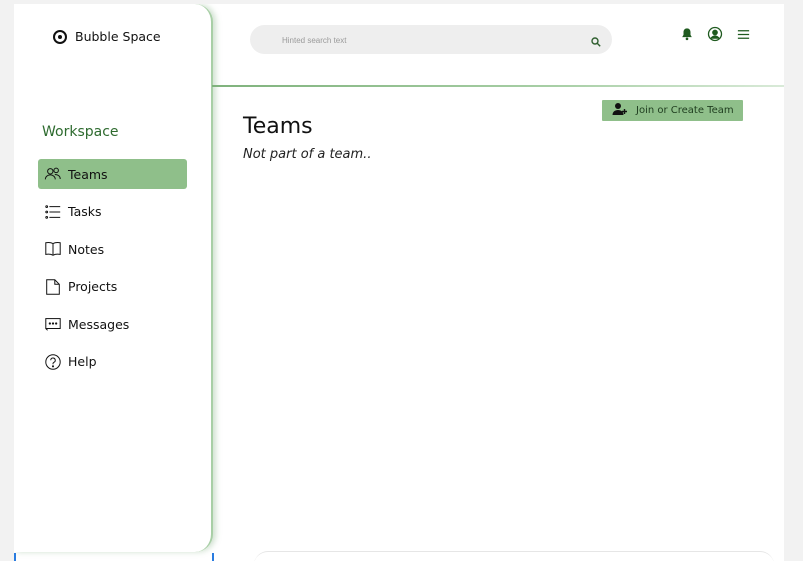 This screenshot has height=561, width=803. I want to click on bottom-panel-edge, so click(514, 556).